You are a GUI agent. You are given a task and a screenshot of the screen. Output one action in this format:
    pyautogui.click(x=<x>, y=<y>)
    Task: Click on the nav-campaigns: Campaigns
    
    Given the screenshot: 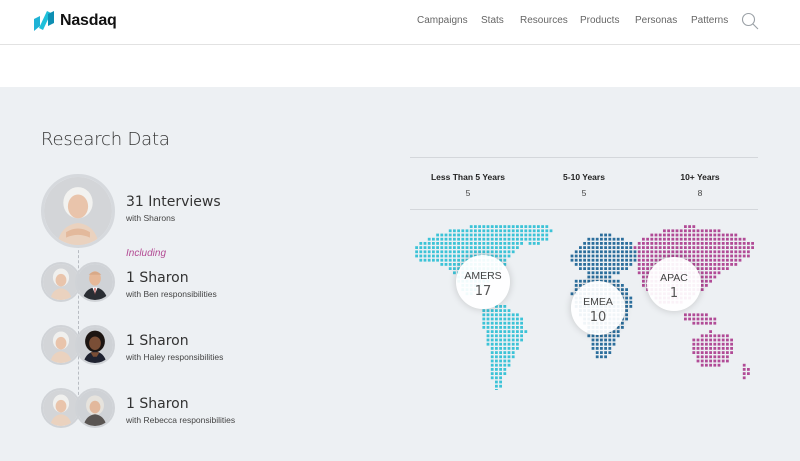 What is the action you would take?
    pyautogui.click(x=442, y=20)
    